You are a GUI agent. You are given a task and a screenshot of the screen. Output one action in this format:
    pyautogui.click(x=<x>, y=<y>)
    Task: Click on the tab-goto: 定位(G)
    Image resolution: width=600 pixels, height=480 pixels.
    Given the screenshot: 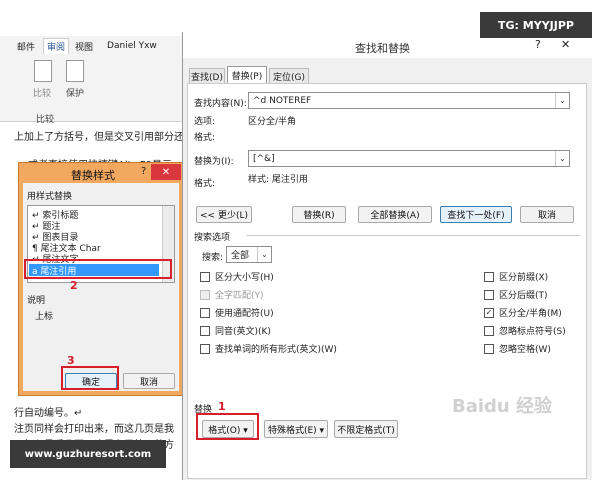 What is the action you would take?
    pyautogui.click(x=289, y=76)
    